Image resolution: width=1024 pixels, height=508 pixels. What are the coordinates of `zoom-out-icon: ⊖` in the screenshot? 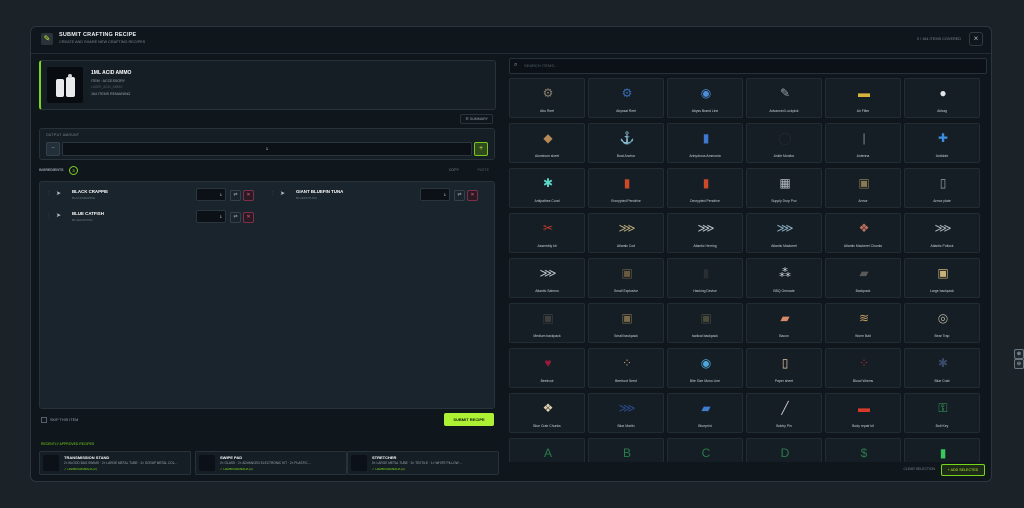 It's located at (1019, 364).